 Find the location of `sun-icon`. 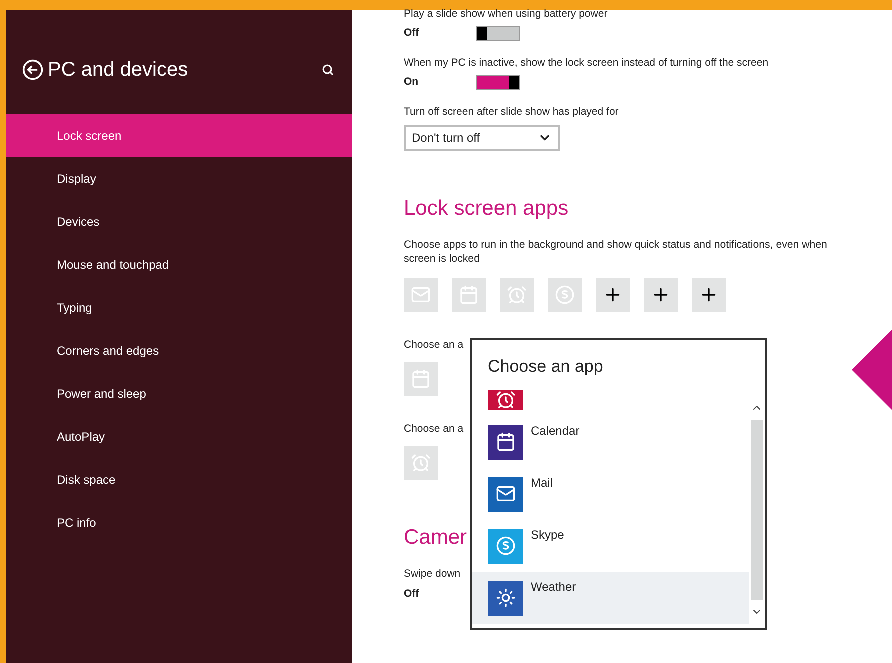

sun-icon is located at coordinates (506, 598).